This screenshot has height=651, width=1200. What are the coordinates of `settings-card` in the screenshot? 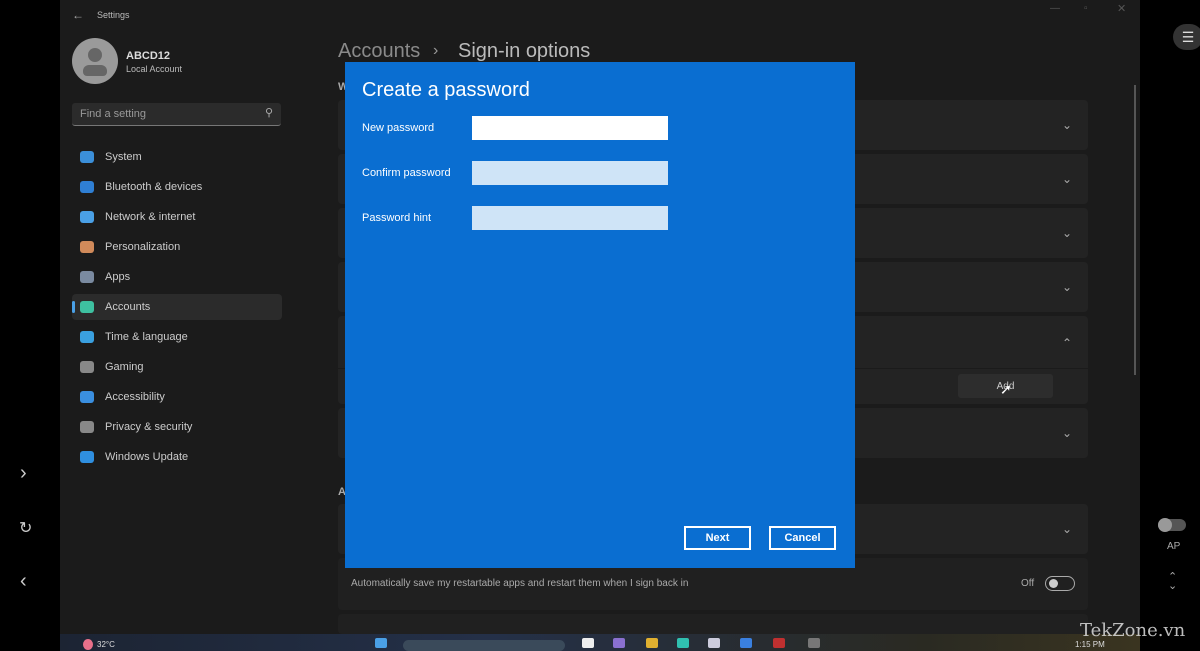 It's located at (713, 624).